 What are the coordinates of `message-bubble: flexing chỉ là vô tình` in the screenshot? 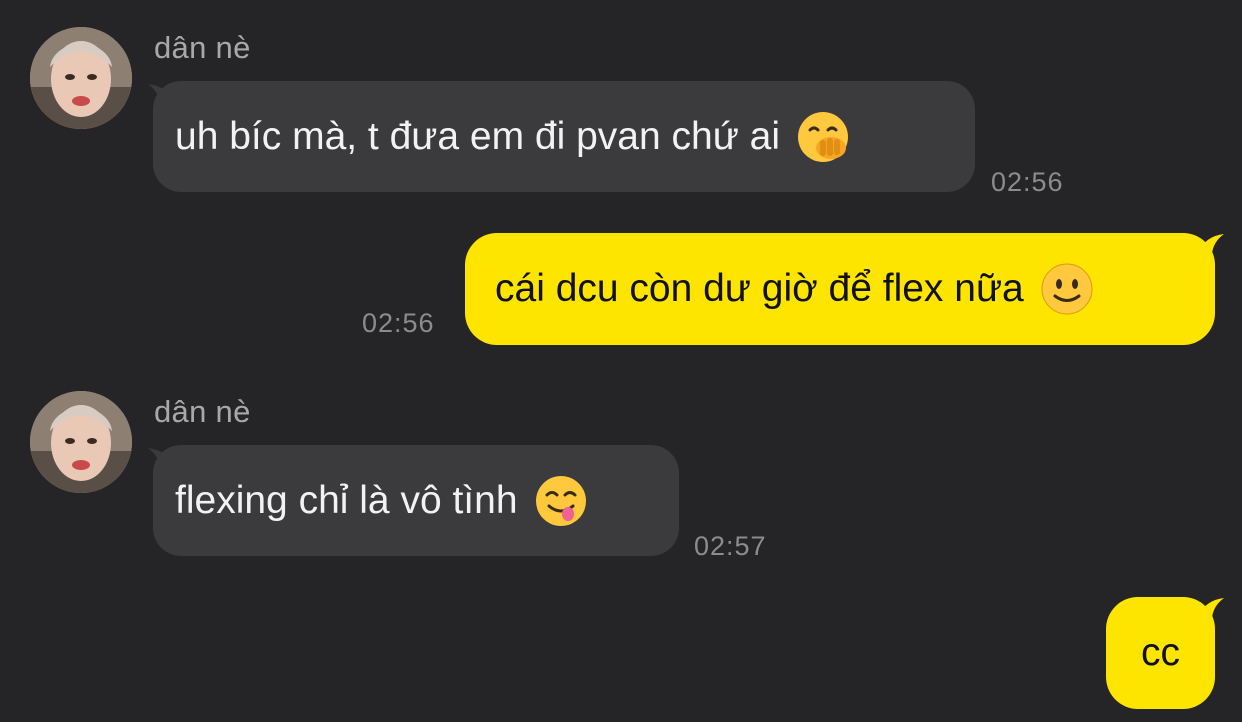 It's located at (416, 500).